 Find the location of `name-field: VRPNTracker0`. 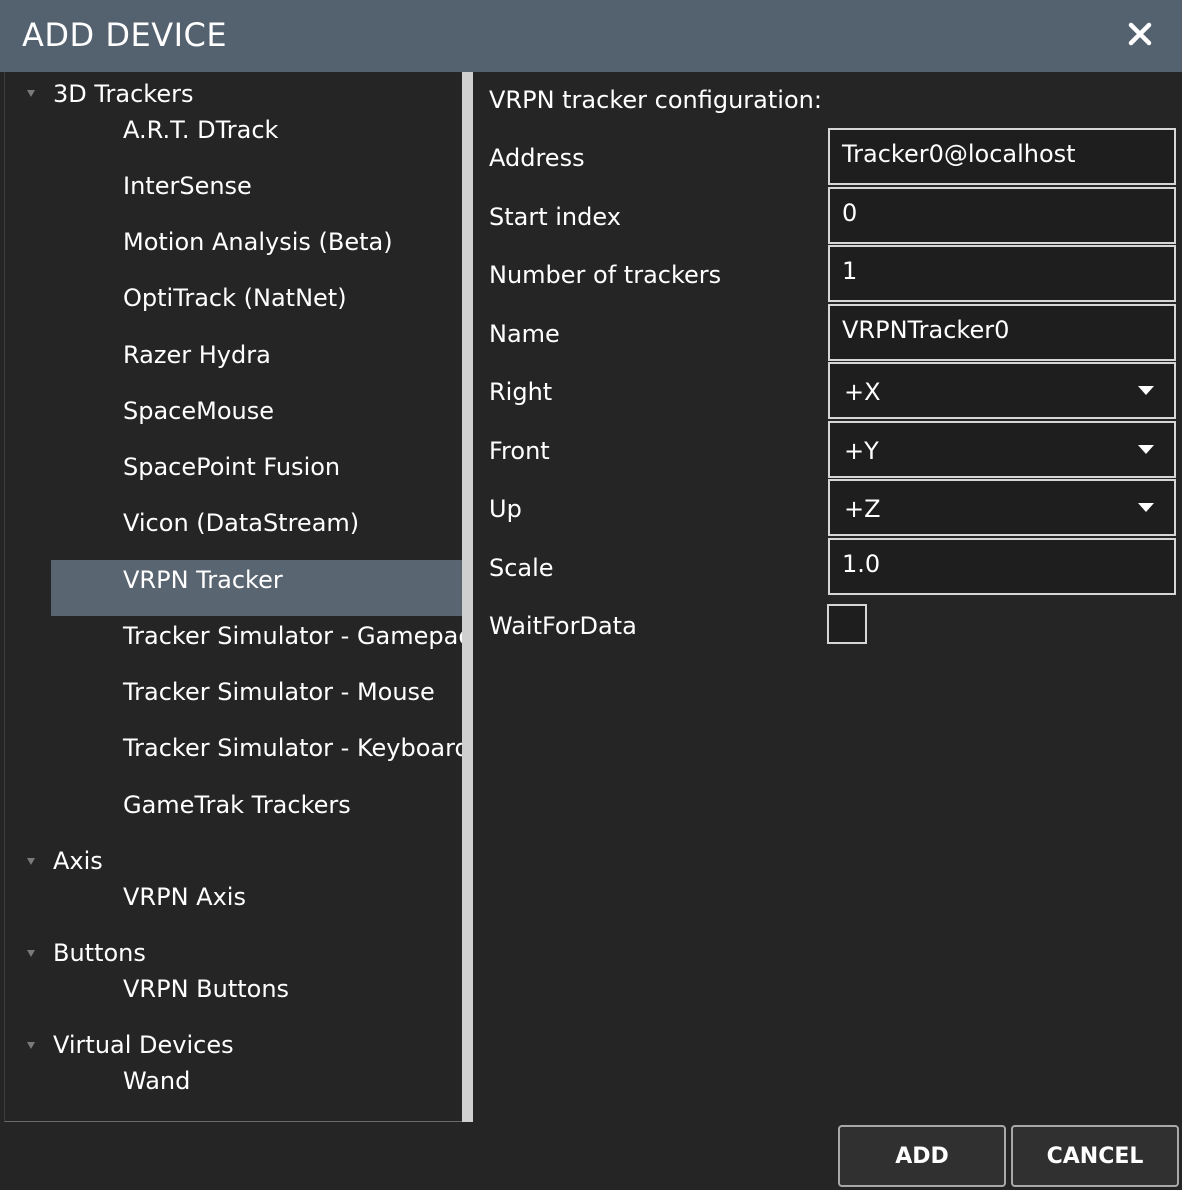

name-field: VRPNTracker0 is located at coordinates (1002, 332).